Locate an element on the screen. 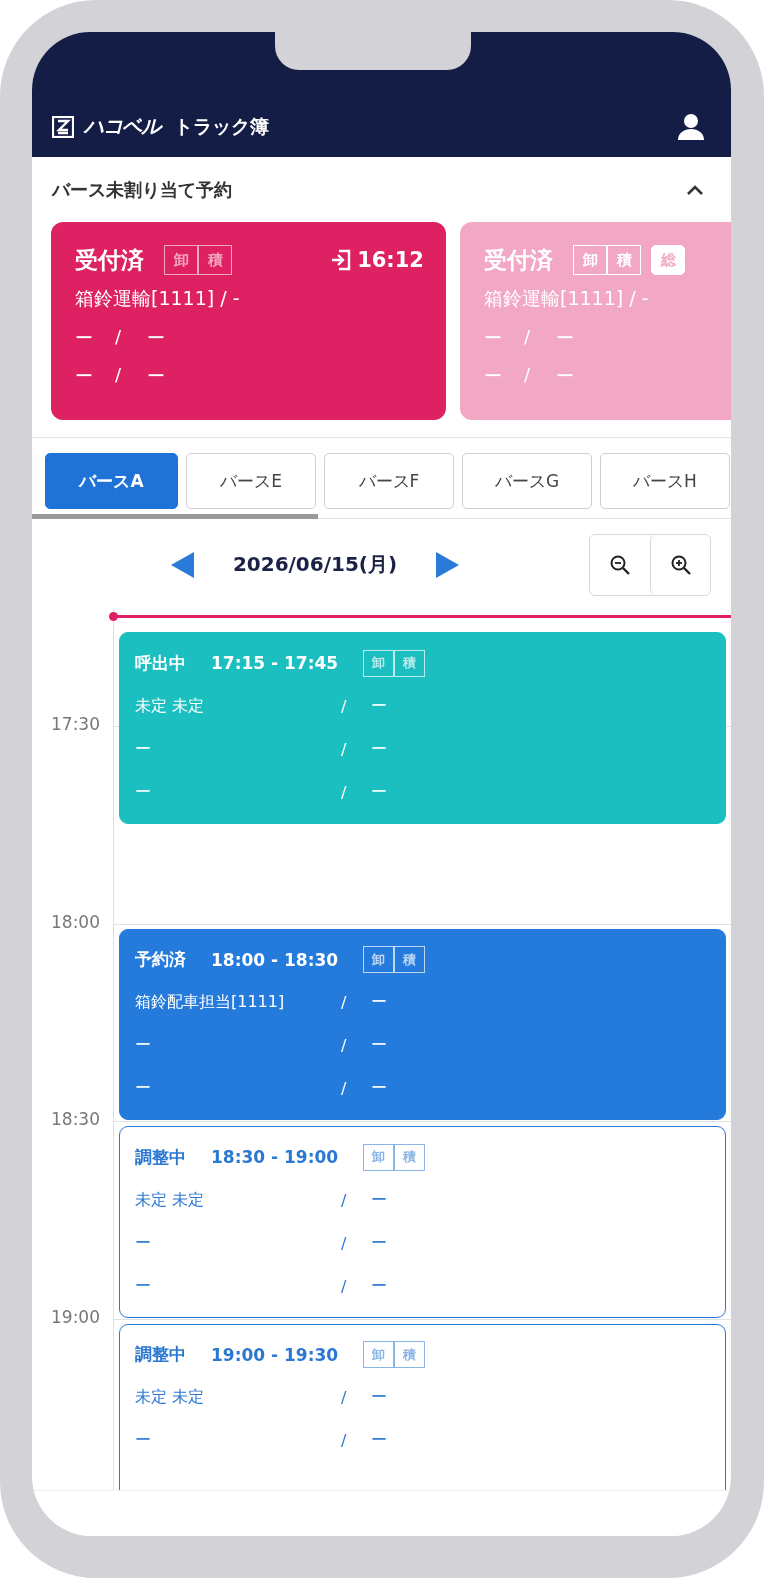  reservation-card: 受付済 卸 積 16:12 箱鈴運輸[1111] / - ー / ー ー / ー is located at coordinates (248, 321).